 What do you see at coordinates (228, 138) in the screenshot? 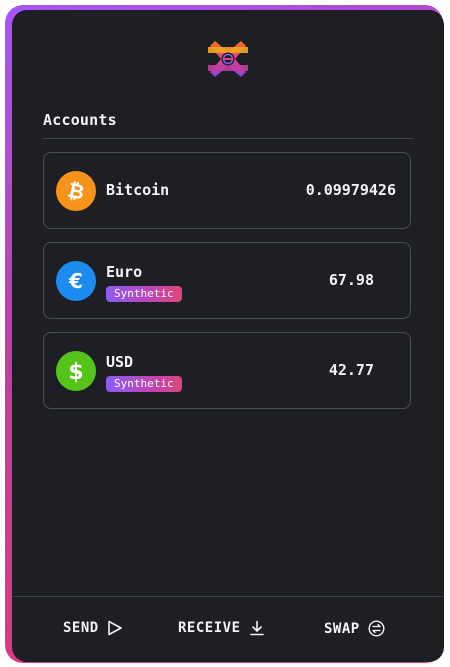
I see `accounts-divider` at bounding box center [228, 138].